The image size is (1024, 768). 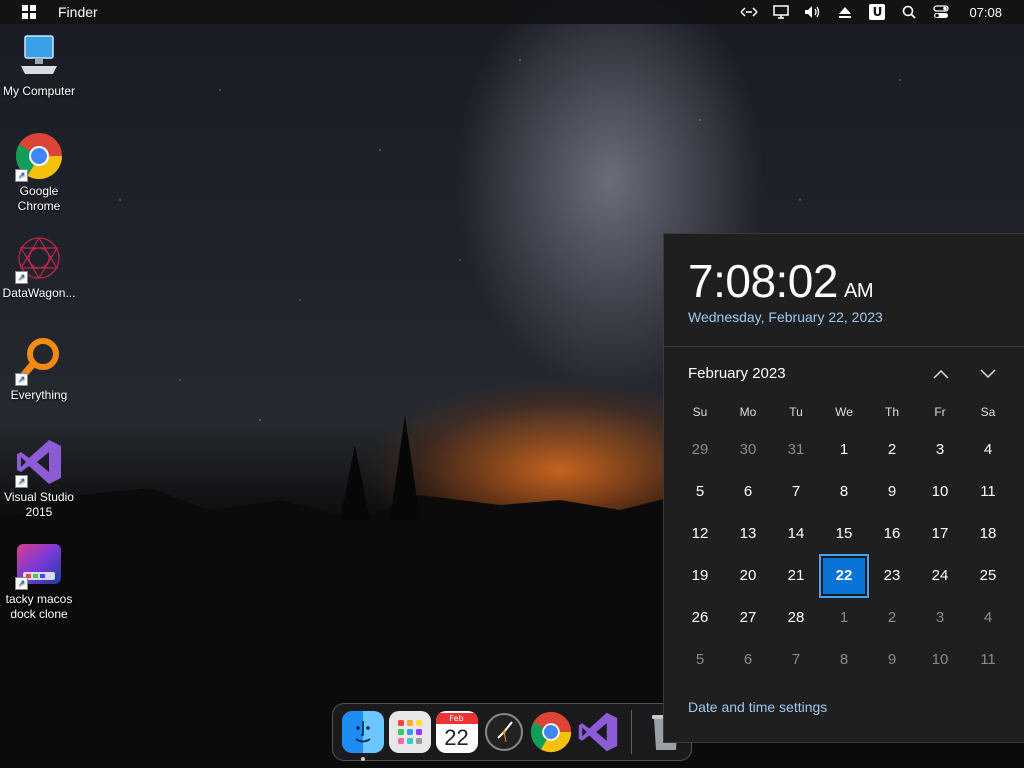 What do you see at coordinates (39, 395) in the screenshot?
I see `desktop-icon-label: Everything` at bounding box center [39, 395].